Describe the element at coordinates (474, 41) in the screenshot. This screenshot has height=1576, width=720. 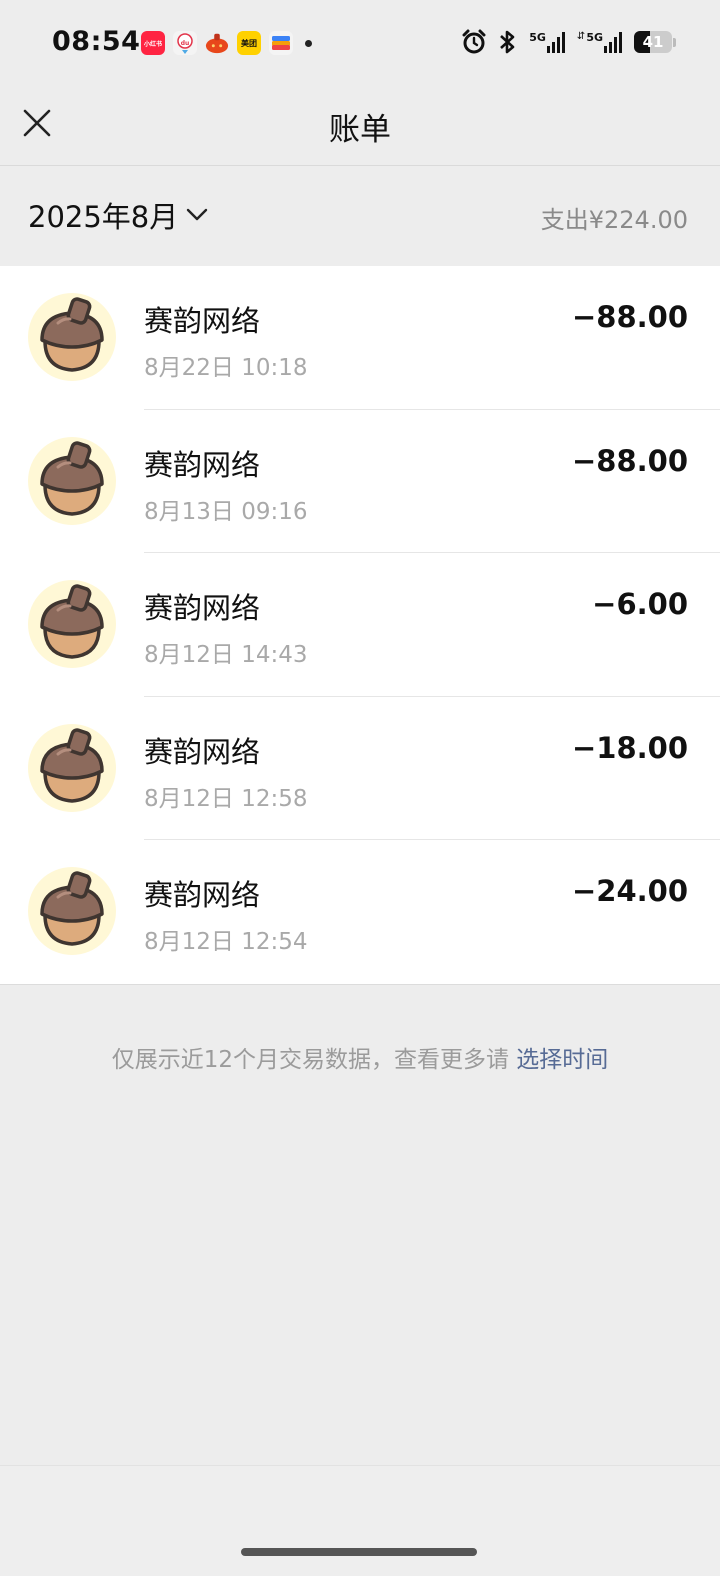
I see `alarm-icon` at that location.